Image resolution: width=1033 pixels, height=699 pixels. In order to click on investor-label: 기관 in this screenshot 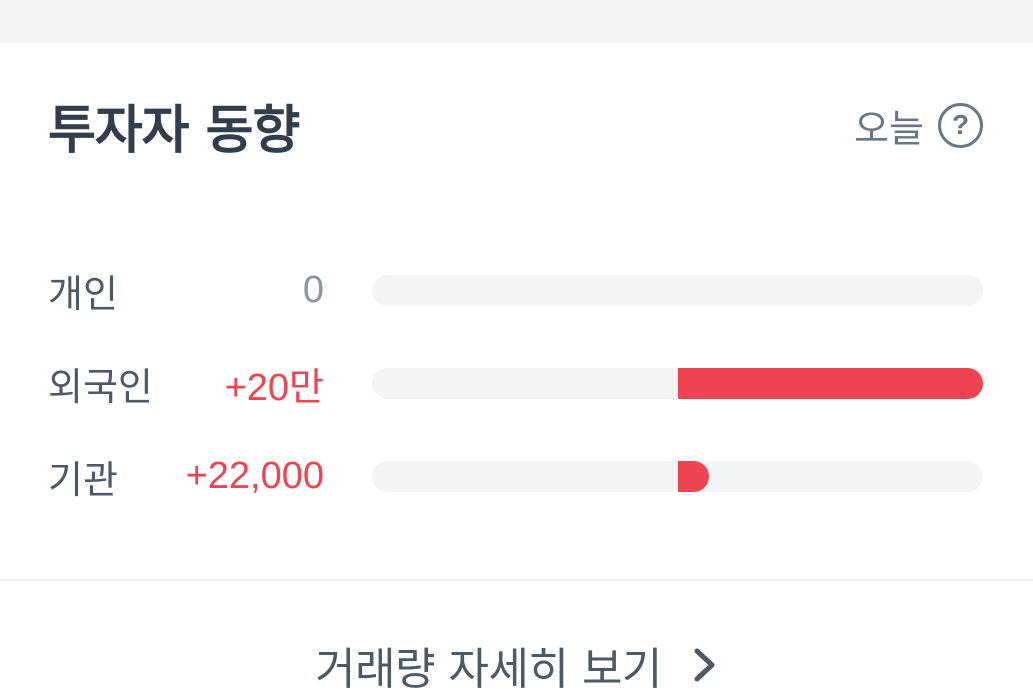, I will do `click(83, 479)`.